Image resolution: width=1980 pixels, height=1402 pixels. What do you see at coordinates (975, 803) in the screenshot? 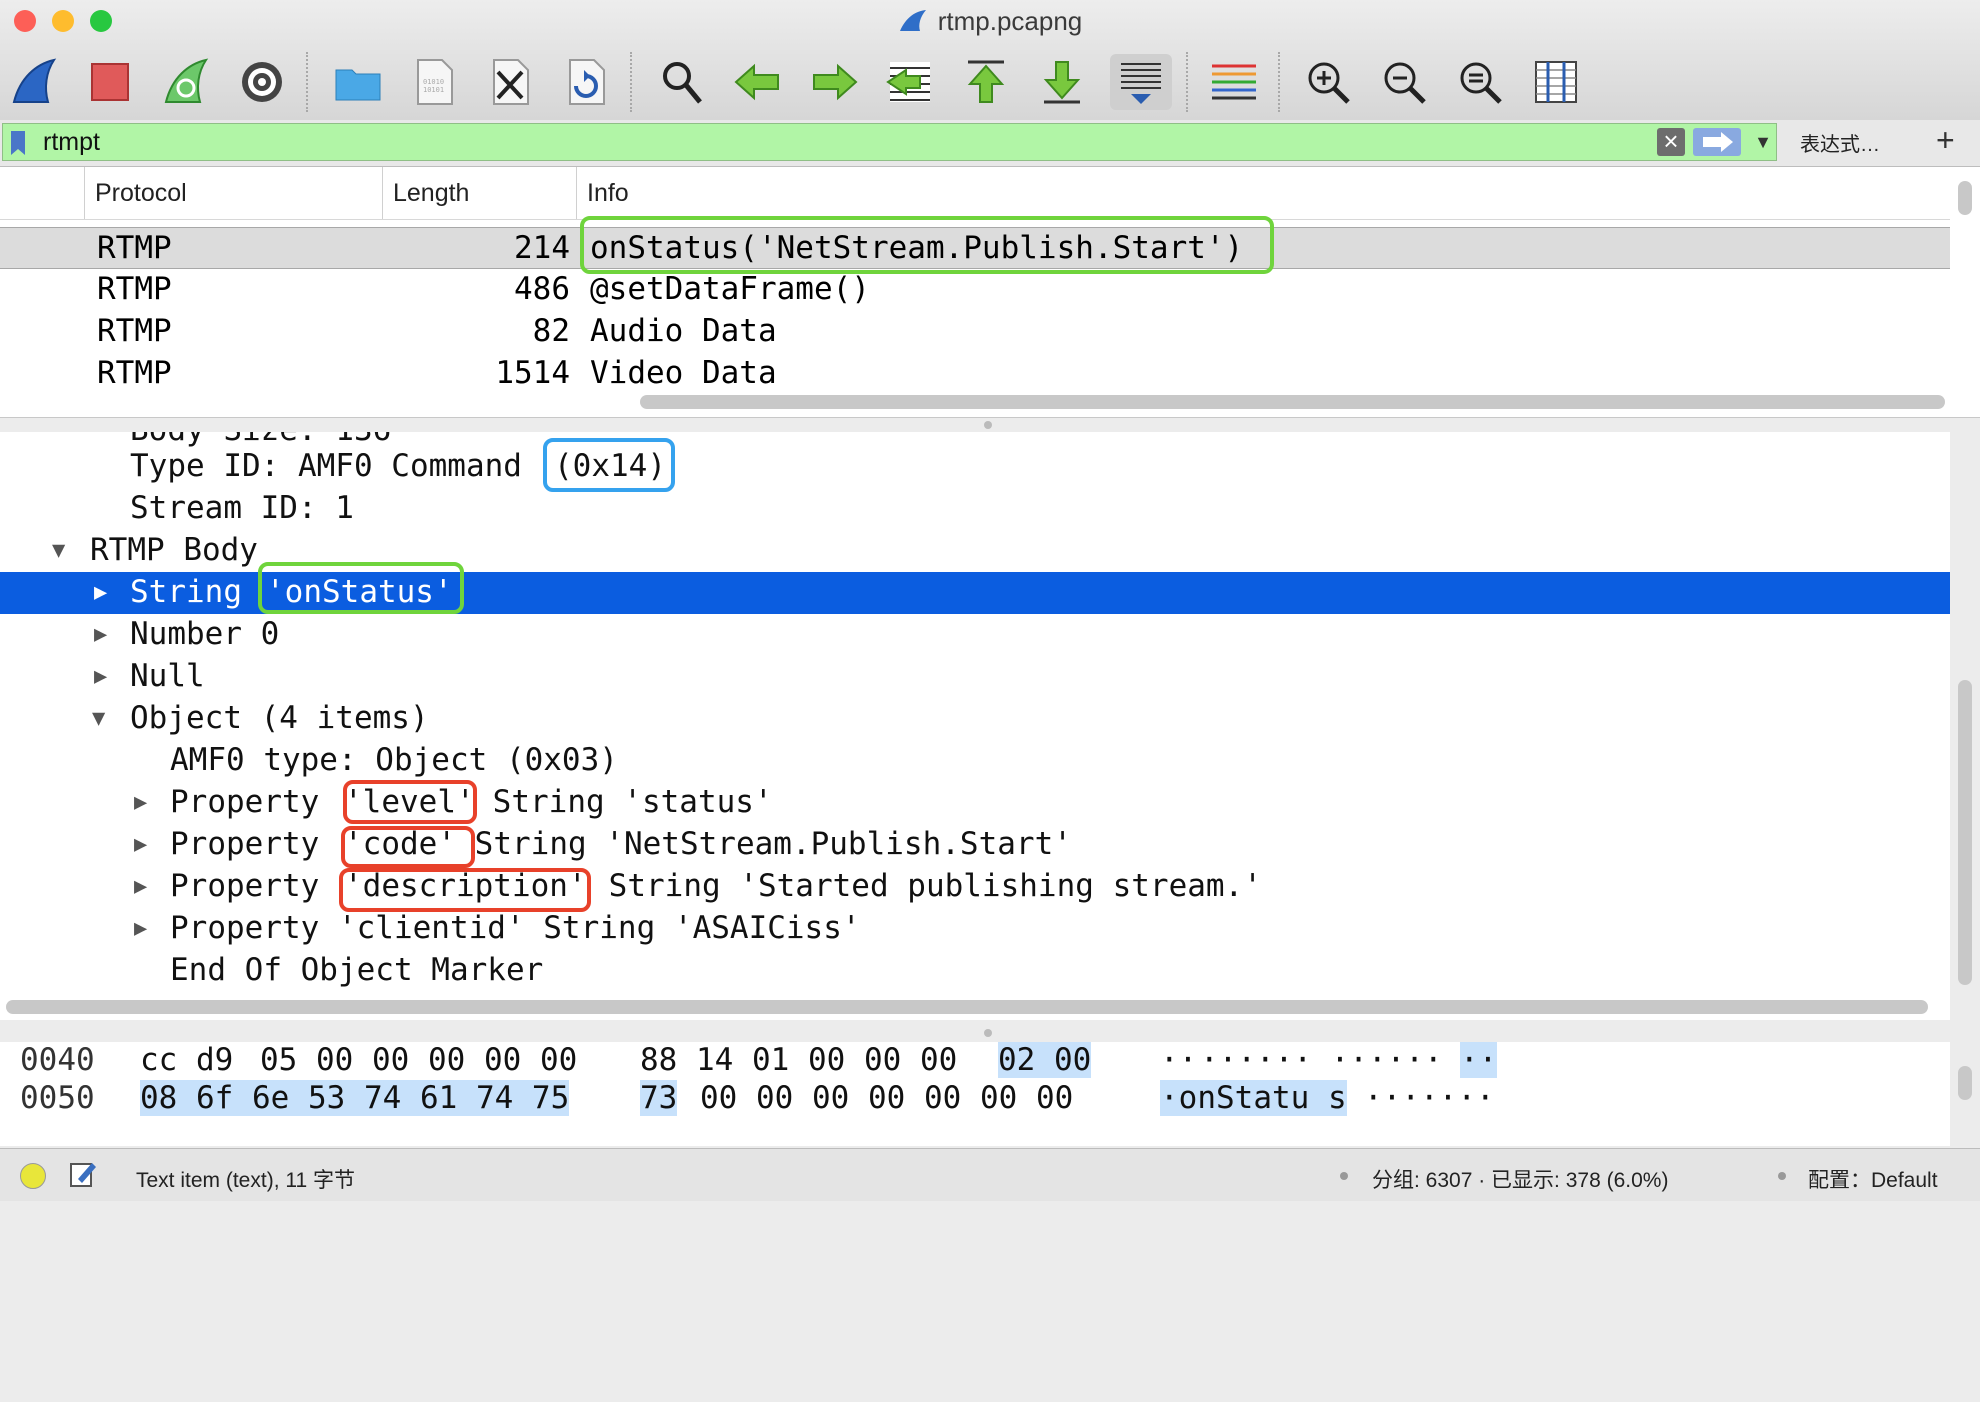
I see `tree-item: ▶ Property 'level' String 'status'` at bounding box center [975, 803].